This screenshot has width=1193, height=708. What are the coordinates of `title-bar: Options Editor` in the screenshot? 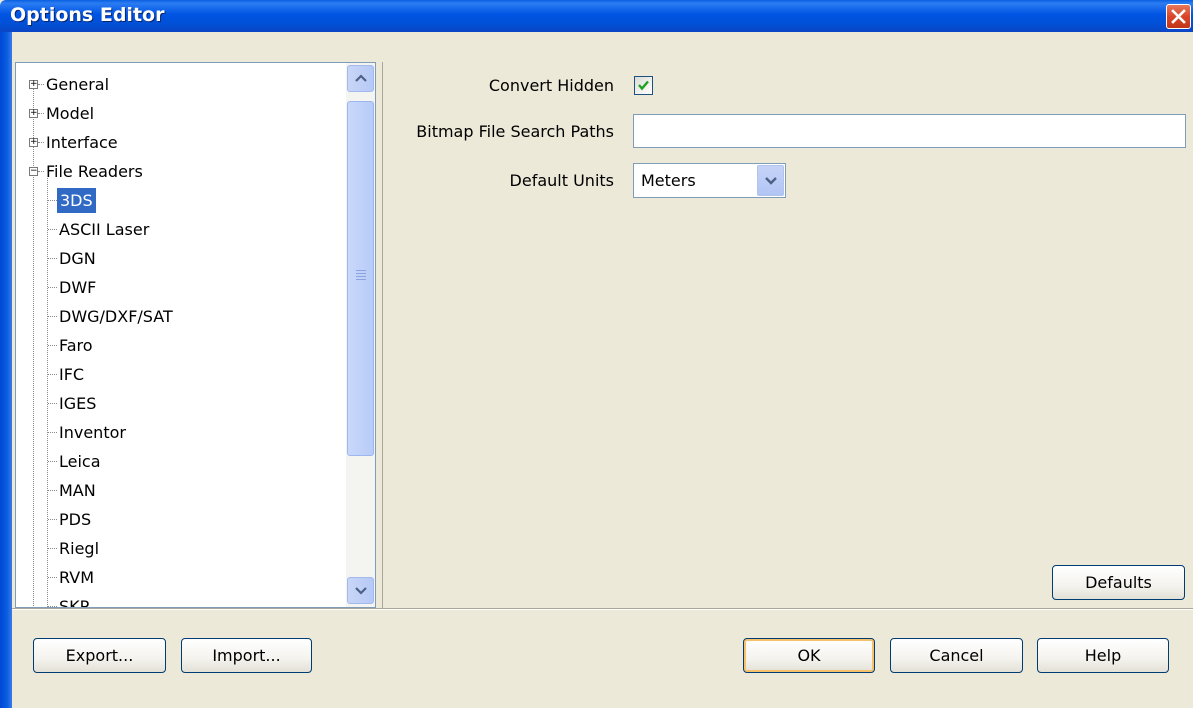 It's located at (596, 16).